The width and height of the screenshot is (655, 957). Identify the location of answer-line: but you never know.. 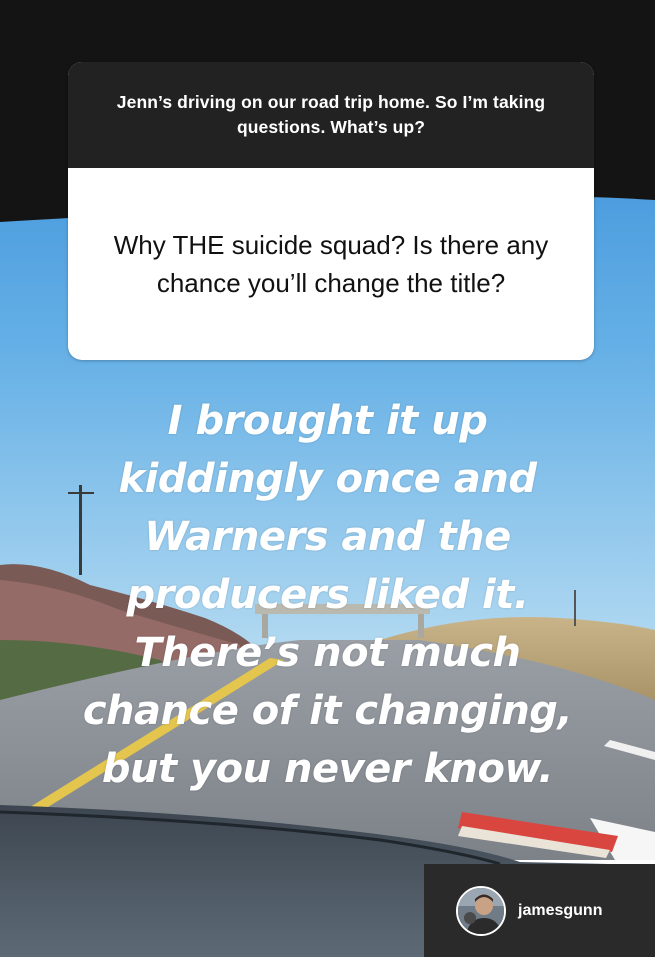
(327, 769).